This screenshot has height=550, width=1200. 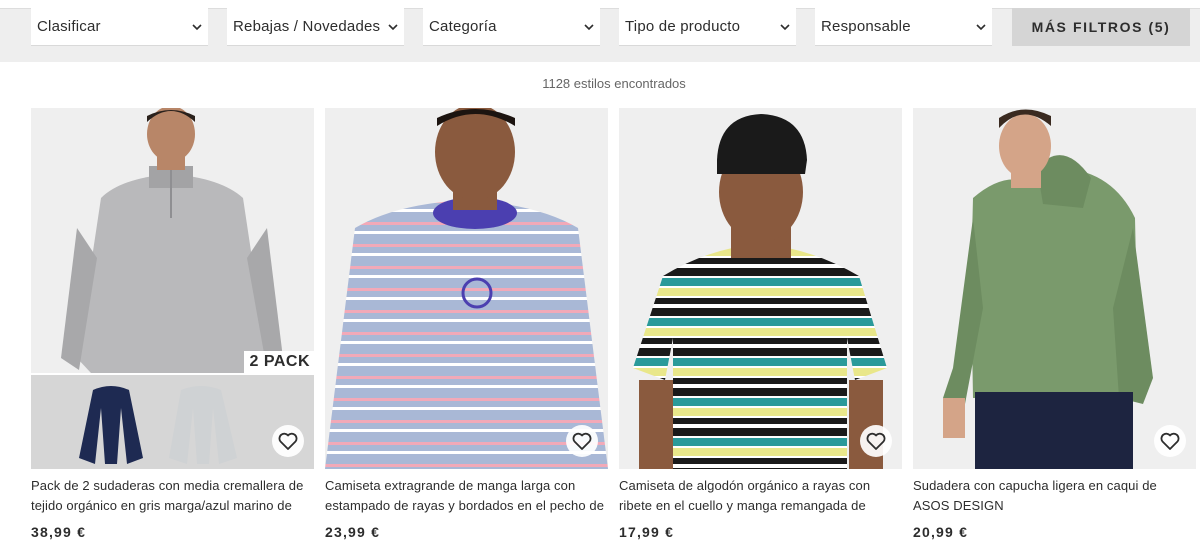 I want to click on product-price: 38,99 €, so click(x=59, y=532).